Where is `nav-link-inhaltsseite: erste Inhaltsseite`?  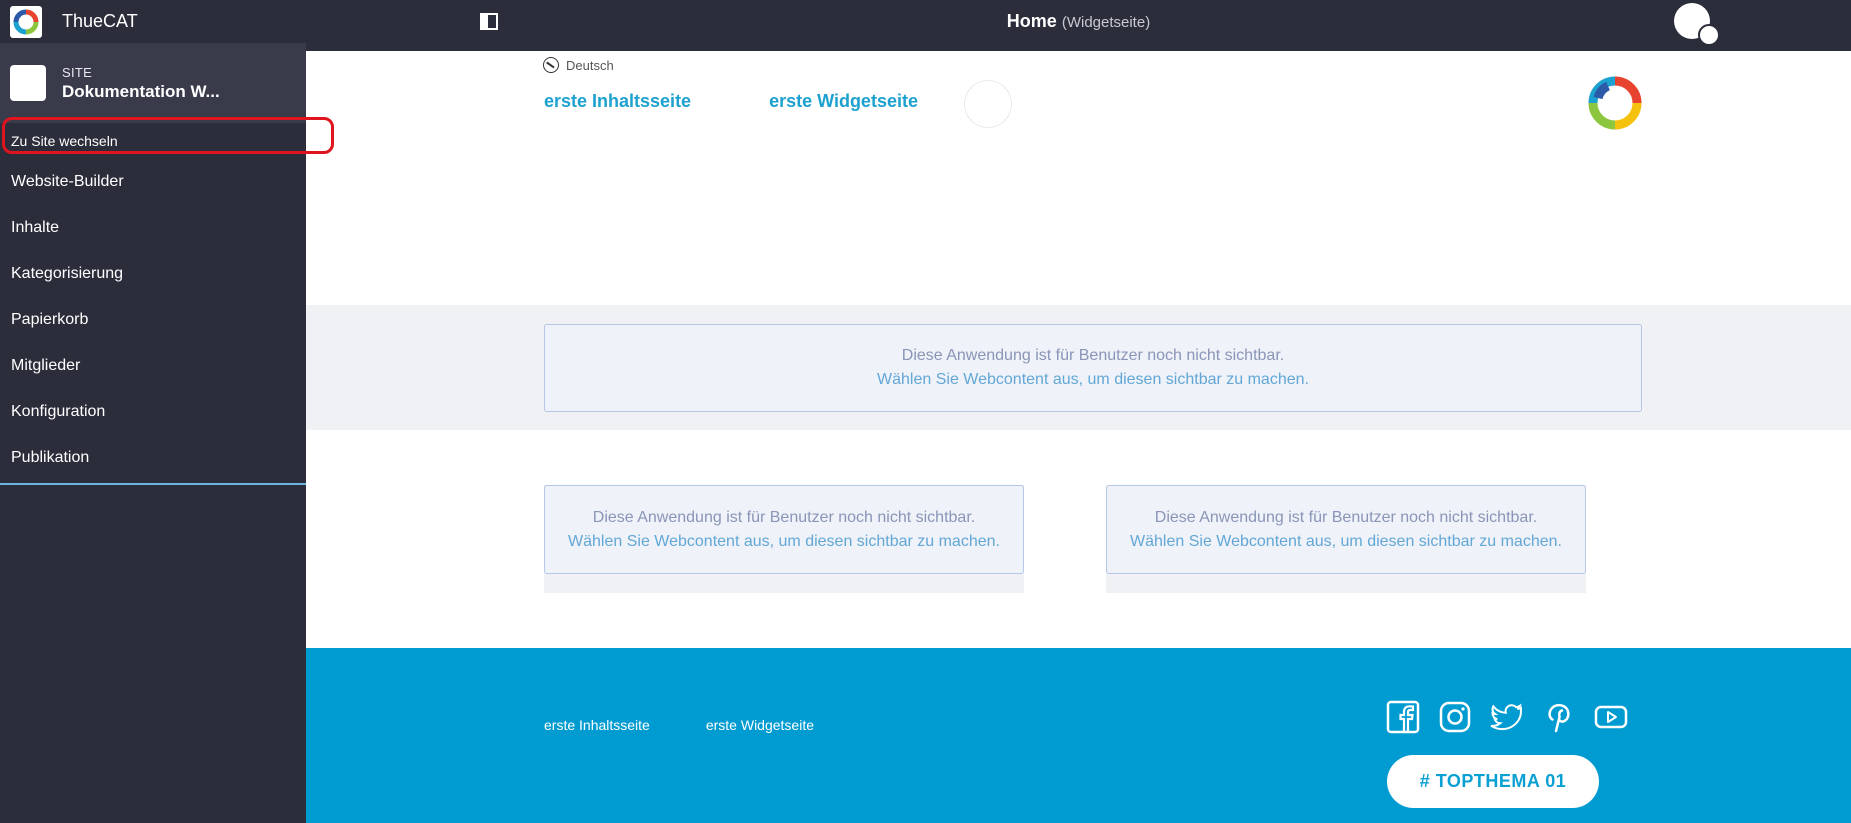
nav-link-inhaltsseite: erste Inhaltsseite is located at coordinates (617, 101).